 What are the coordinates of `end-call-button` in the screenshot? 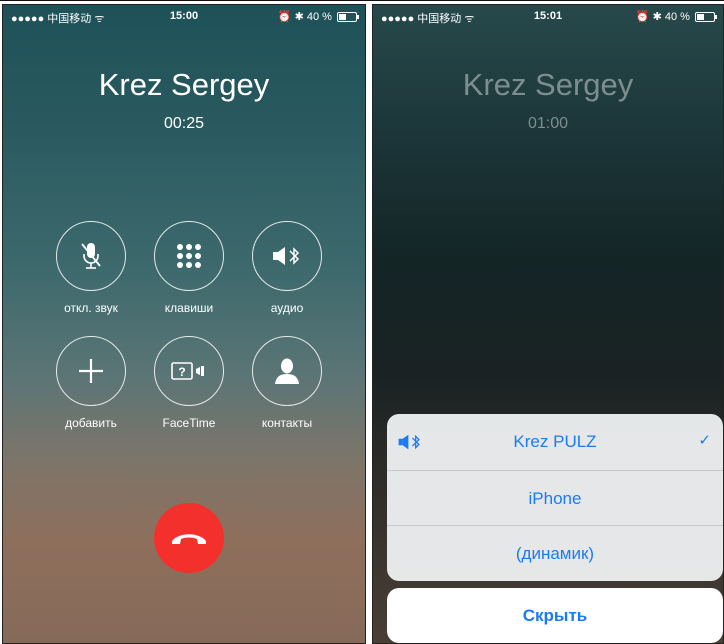 It's located at (189, 538).